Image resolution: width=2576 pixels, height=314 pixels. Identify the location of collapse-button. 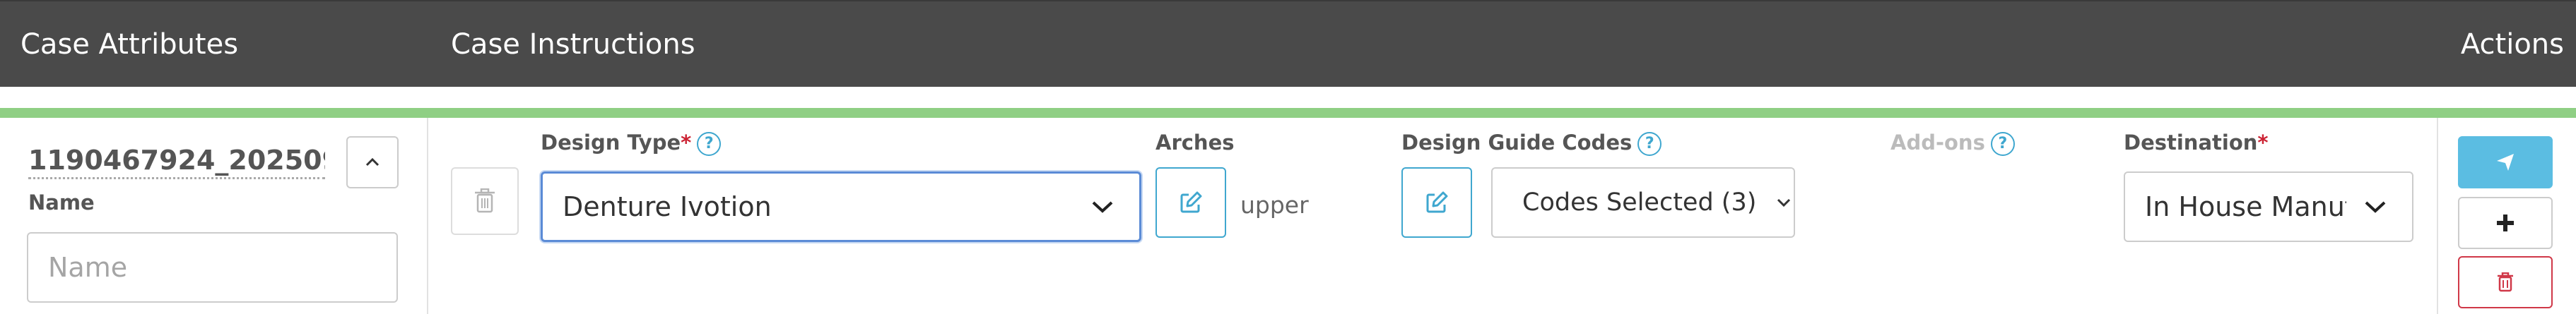
(372, 162).